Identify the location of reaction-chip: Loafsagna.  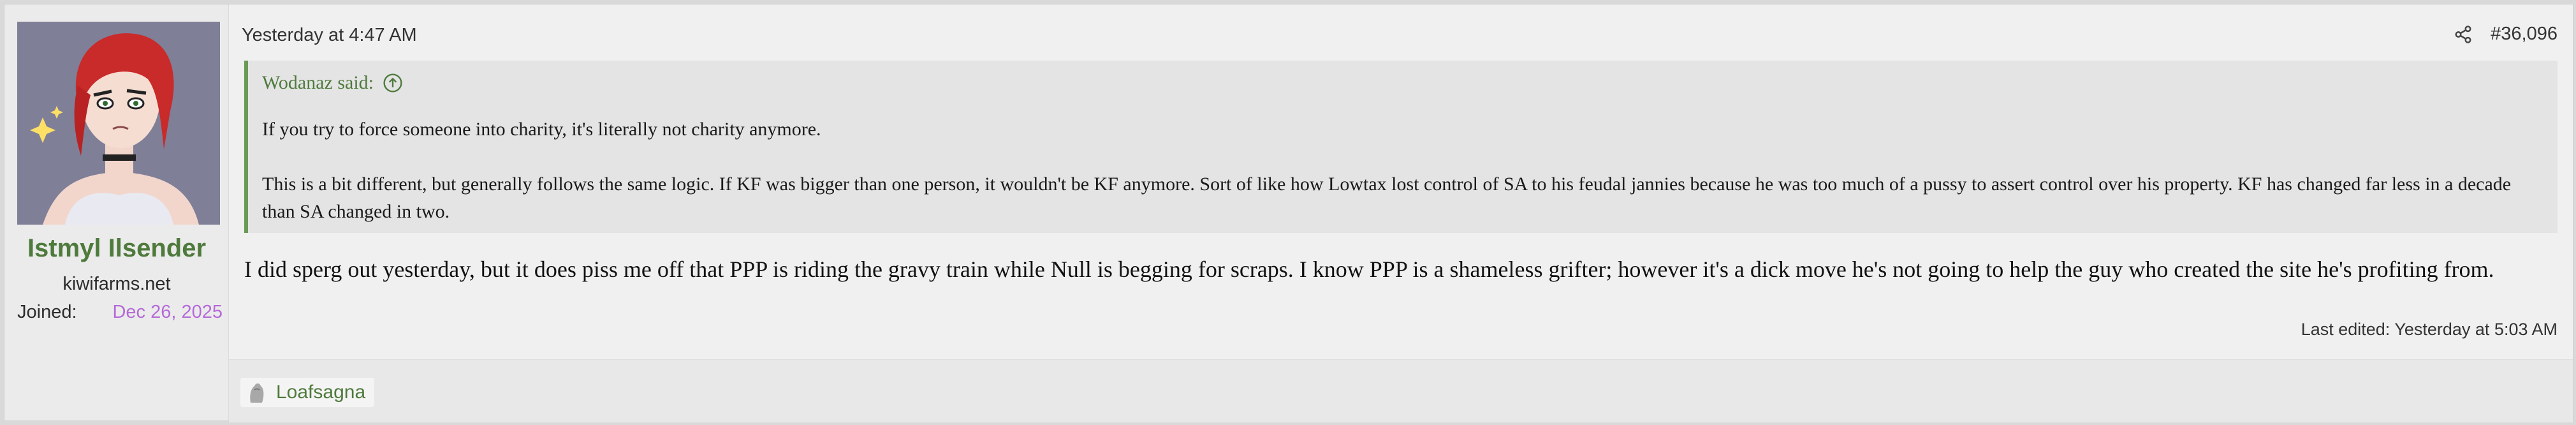
(307, 393).